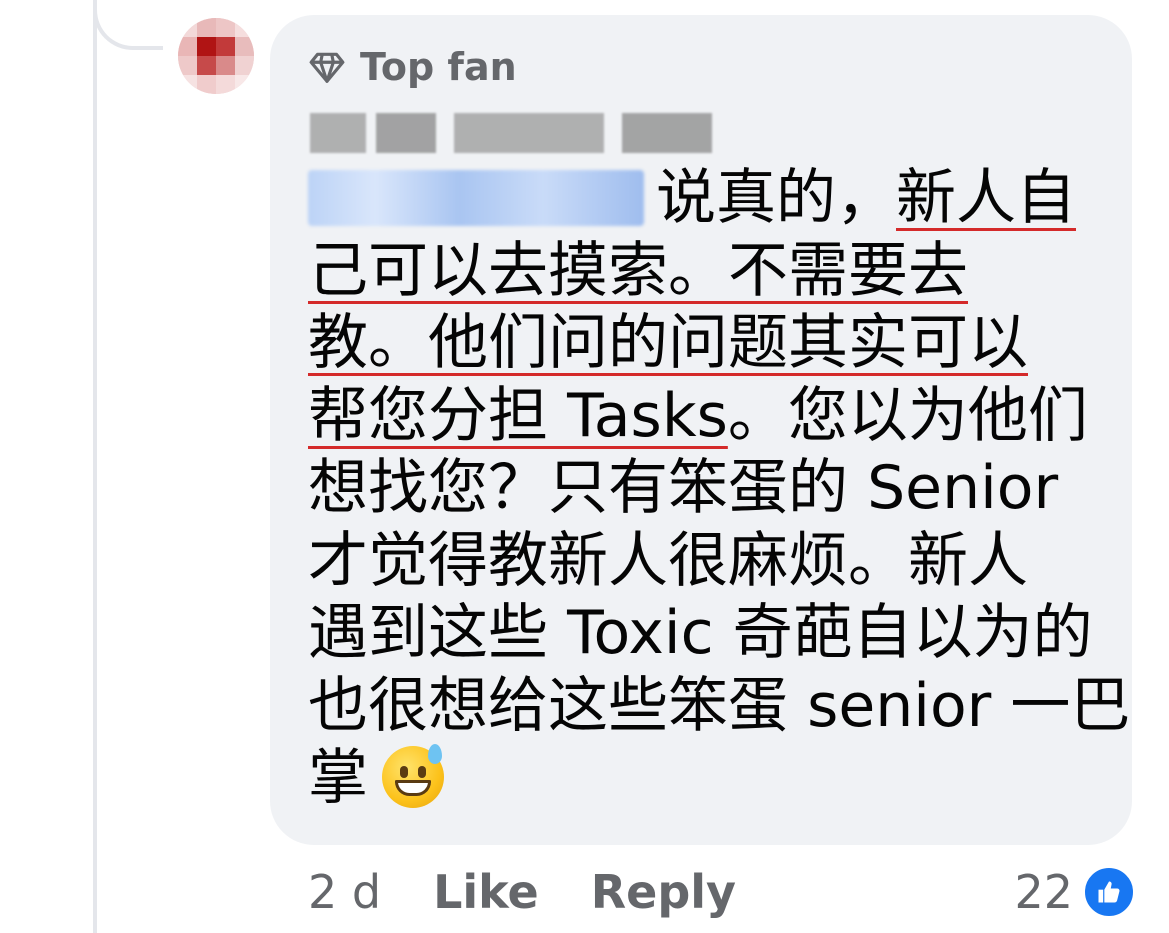 The width and height of the screenshot is (1169, 933). What do you see at coordinates (683, 488) in the screenshot?
I see `comment-line: 想找您？只有笨蛋的 Senior` at bounding box center [683, 488].